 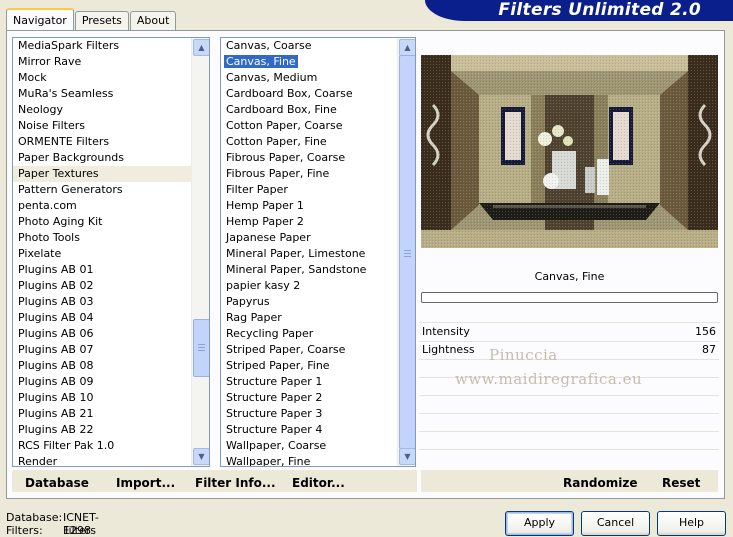 I want to click on category-item: penta.com, so click(x=102, y=206).